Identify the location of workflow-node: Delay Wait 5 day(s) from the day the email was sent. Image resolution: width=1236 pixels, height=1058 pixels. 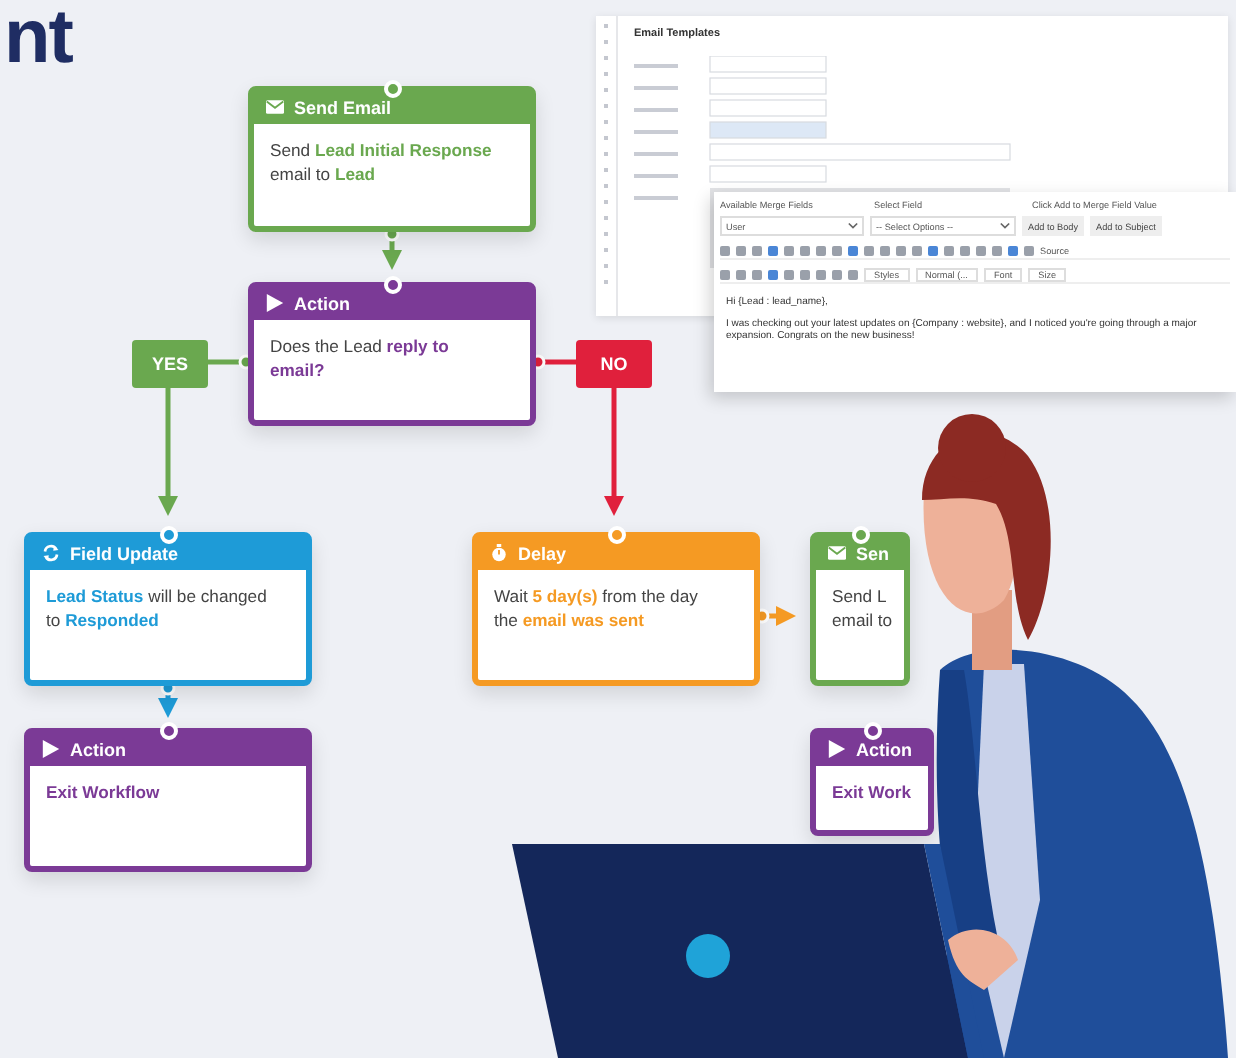
(616, 609).